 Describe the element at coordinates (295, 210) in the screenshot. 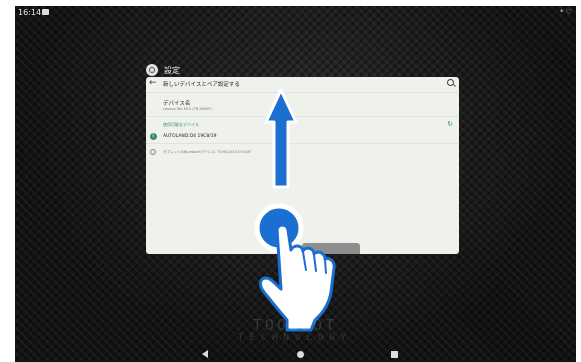

I see `swipe-up-gesture-icon` at that location.